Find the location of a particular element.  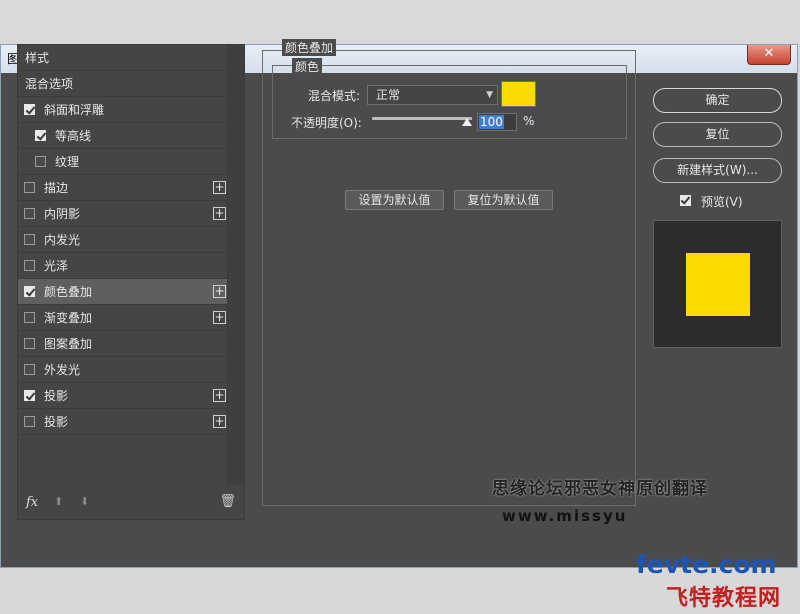

opacity-unit: % is located at coordinates (529, 121).